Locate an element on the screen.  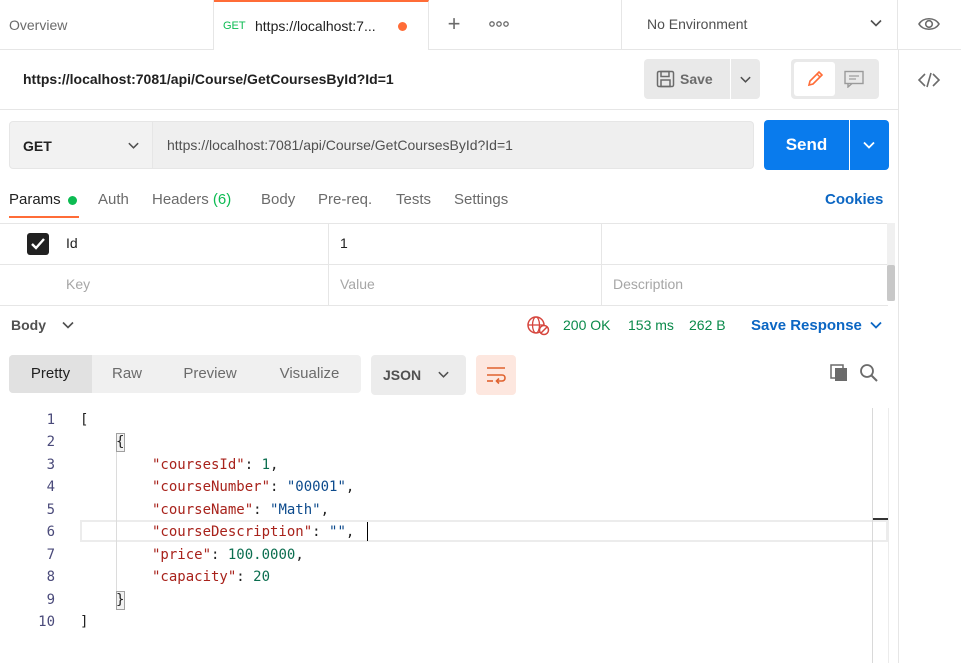
status-code: 200 OK is located at coordinates (586, 325).